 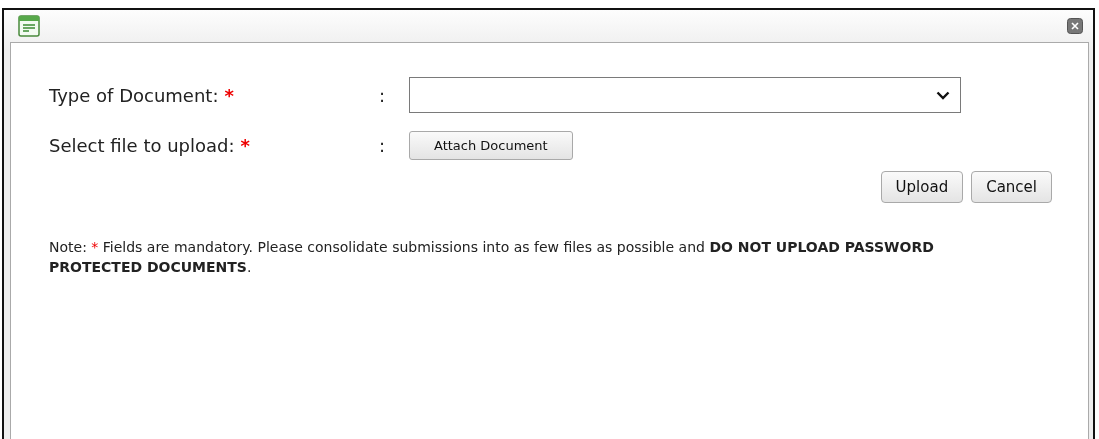 What do you see at coordinates (922, 187) in the screenshot?
I see `upload-button: Upload` at bounding box center [922, 187].